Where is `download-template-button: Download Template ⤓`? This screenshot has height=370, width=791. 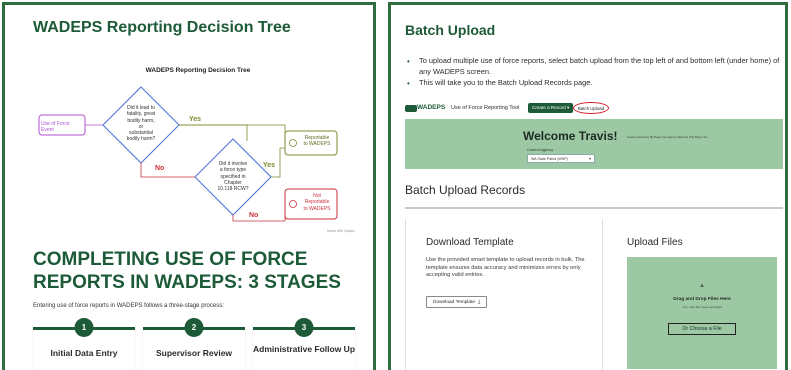 download-template-button: Download Template ⤓ is located at coordinates (457, 302).